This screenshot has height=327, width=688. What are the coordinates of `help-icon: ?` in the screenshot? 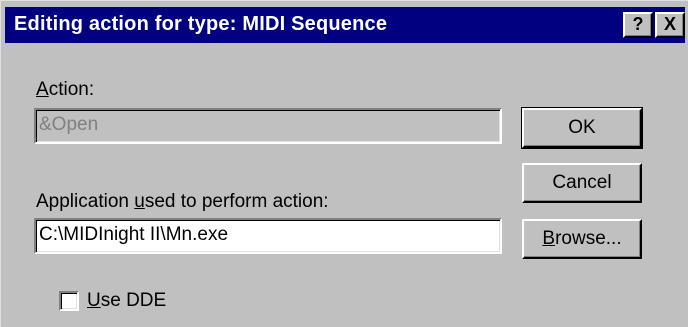 It's located at (638, 24).